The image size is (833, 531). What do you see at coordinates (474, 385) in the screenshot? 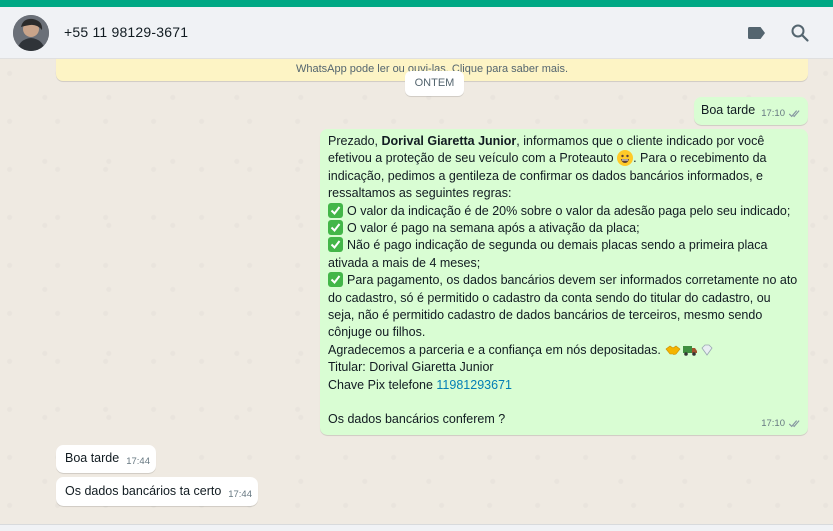
I see `phone-link: 11981293671` at bounding box center [474, 385].